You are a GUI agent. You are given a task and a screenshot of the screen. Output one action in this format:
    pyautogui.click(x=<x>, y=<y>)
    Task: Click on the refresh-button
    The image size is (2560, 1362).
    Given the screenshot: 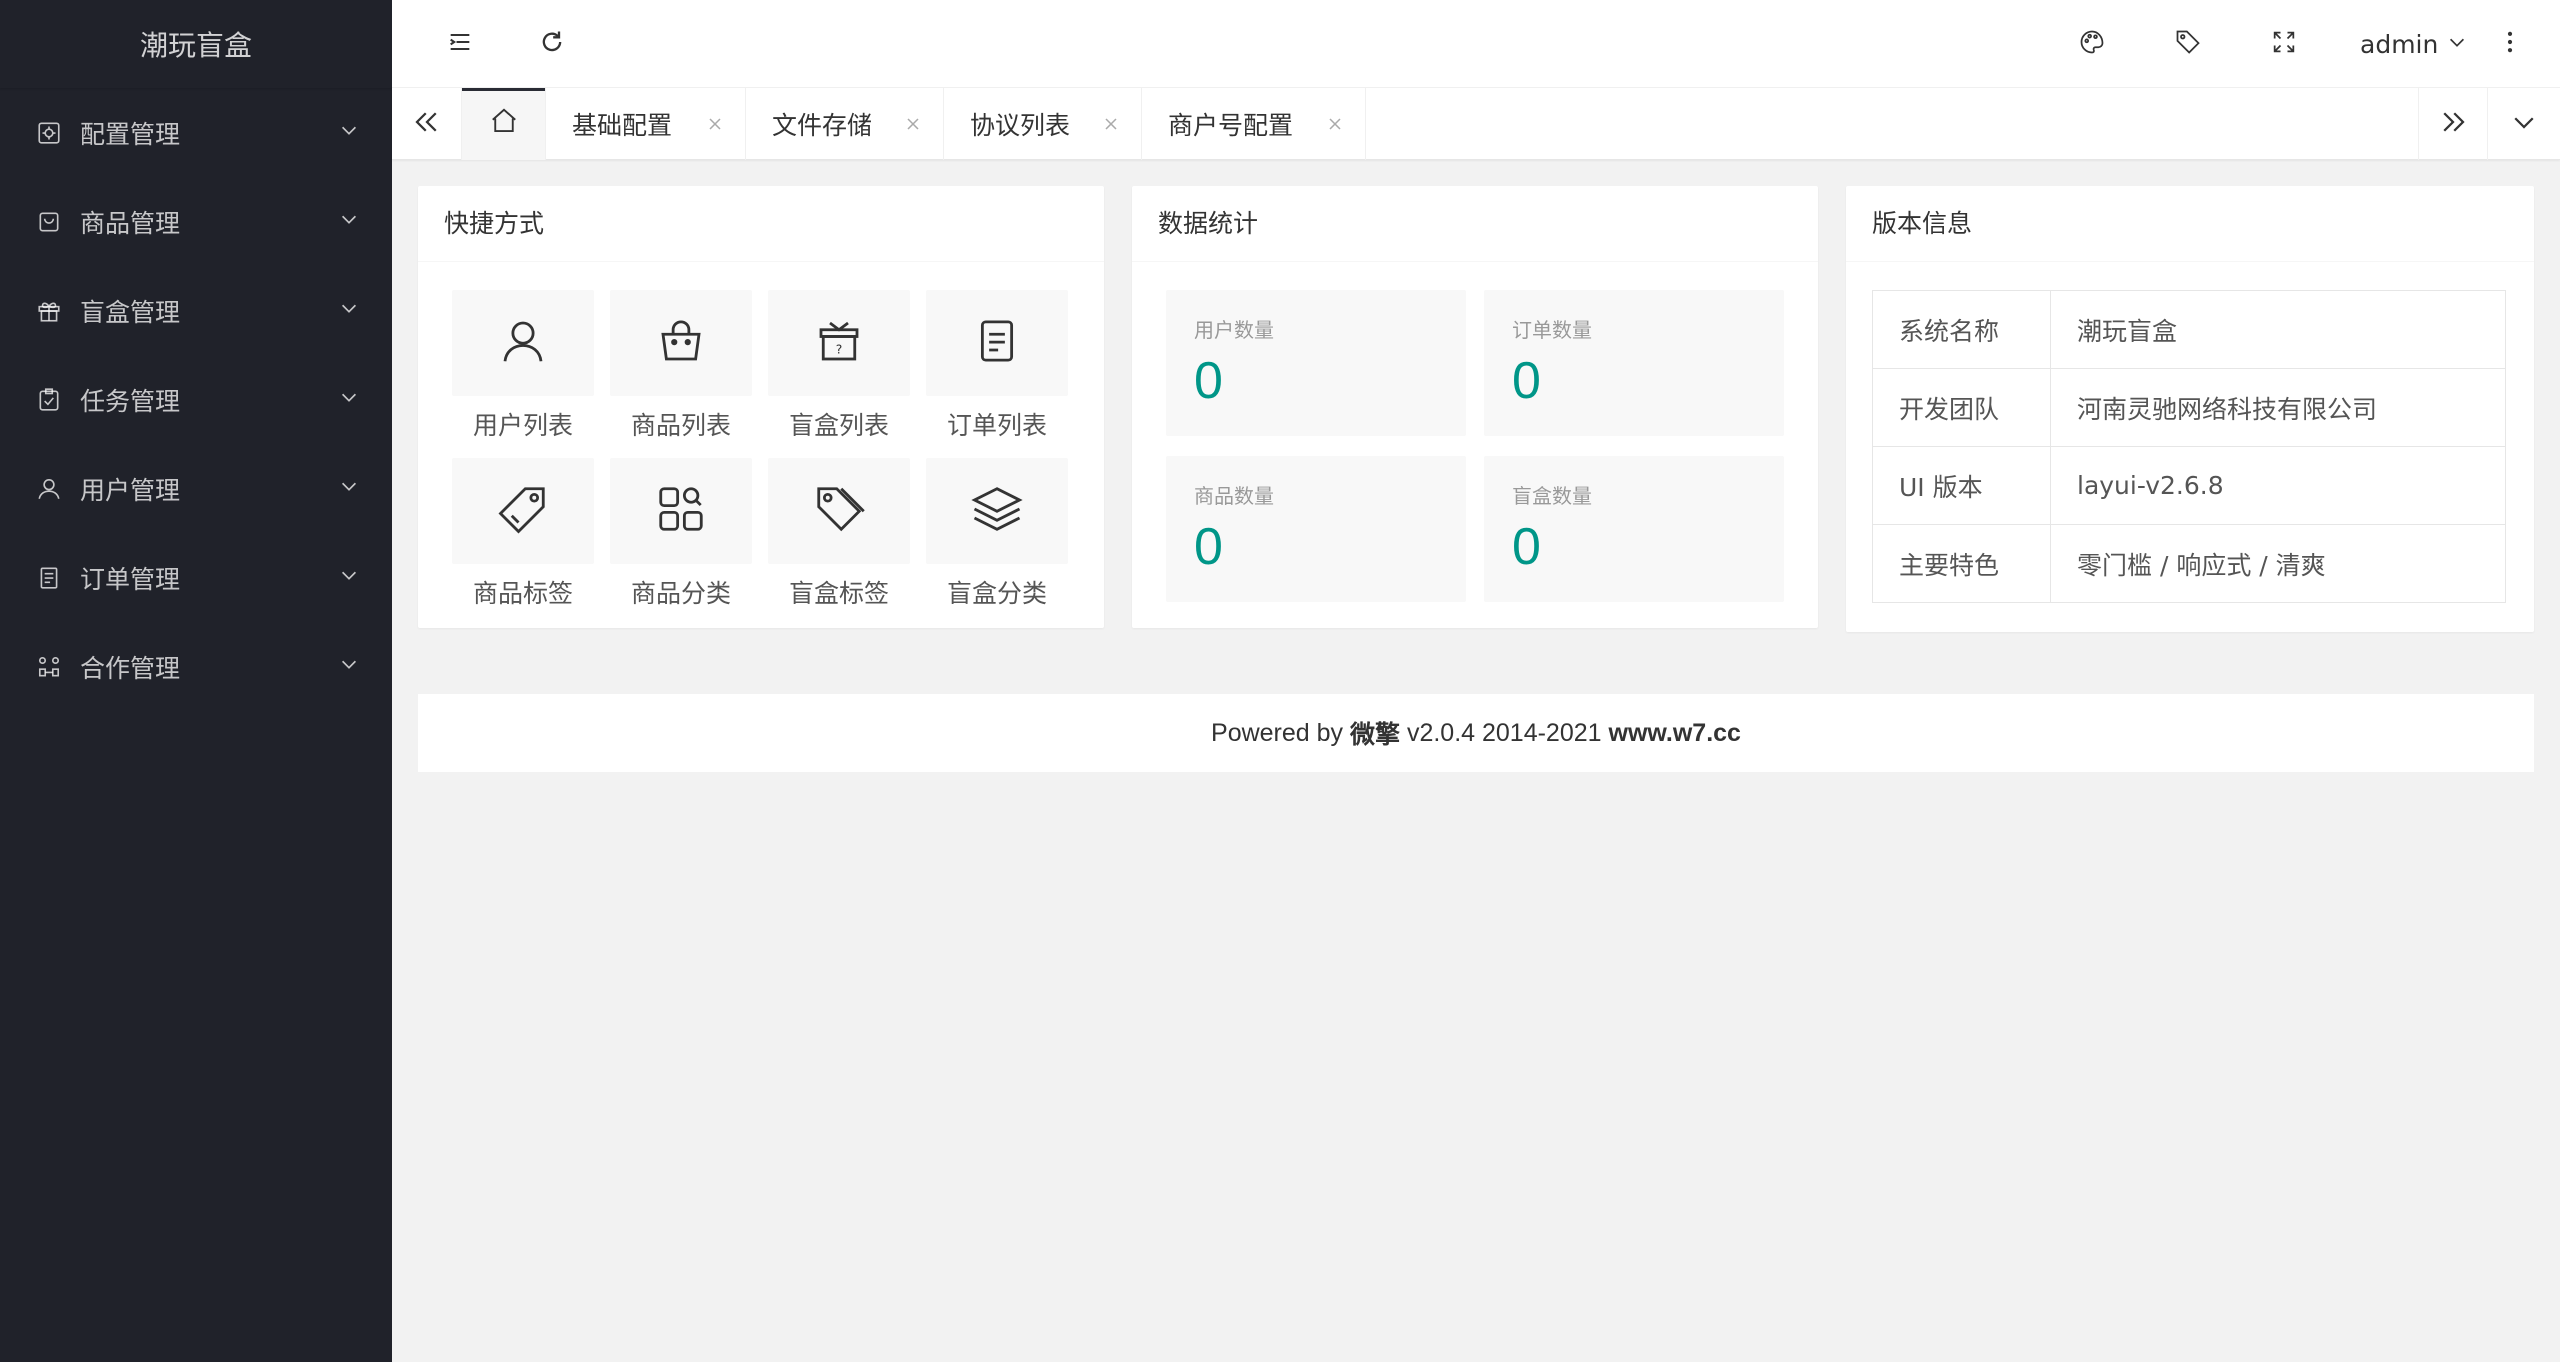 What is the action you would take?
    pyautogui.click(x=552, y=44)
    